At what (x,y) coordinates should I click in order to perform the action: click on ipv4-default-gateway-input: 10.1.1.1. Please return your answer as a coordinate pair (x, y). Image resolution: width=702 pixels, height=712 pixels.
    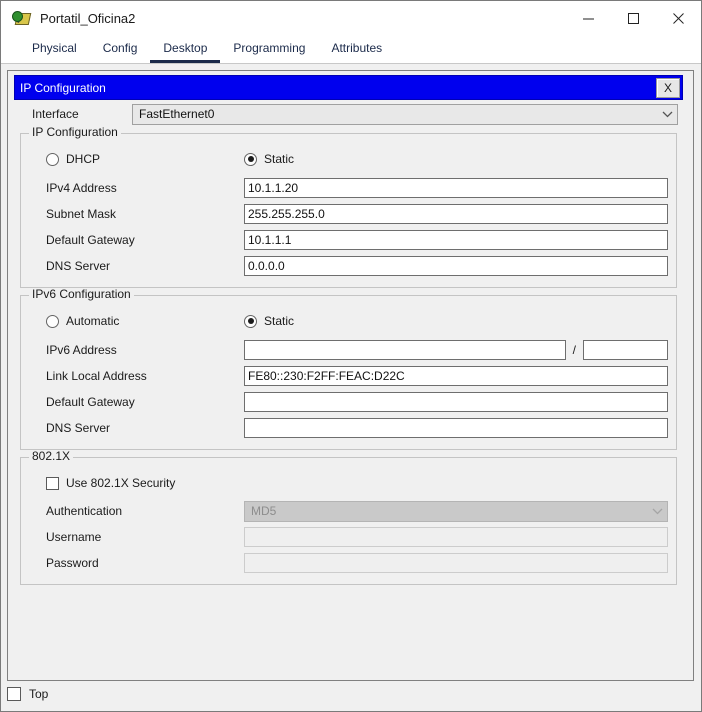
    Looking at the image, I should click on (456, 240).